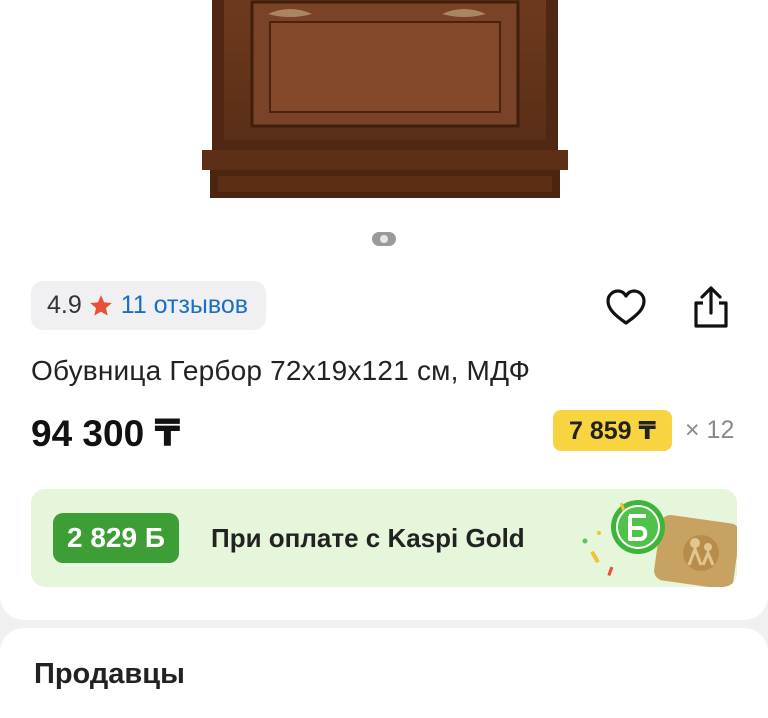 The image size is (768, 718). I want to click on rating-value: 4.9, so click(64, 305).